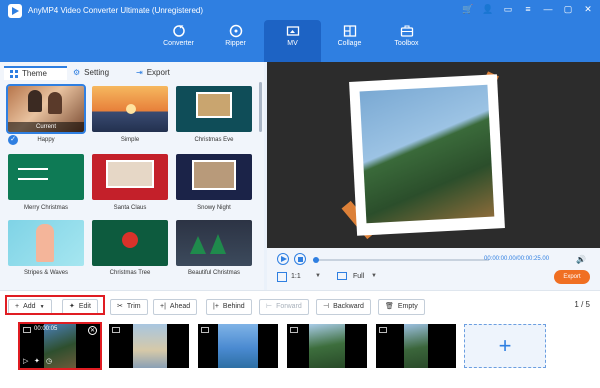 This screenshot has width=600, height=388. What do you see at coordinates (15, 11) in the screenshot?
I see `app-logo-icon` at bounding box center [15, 11].